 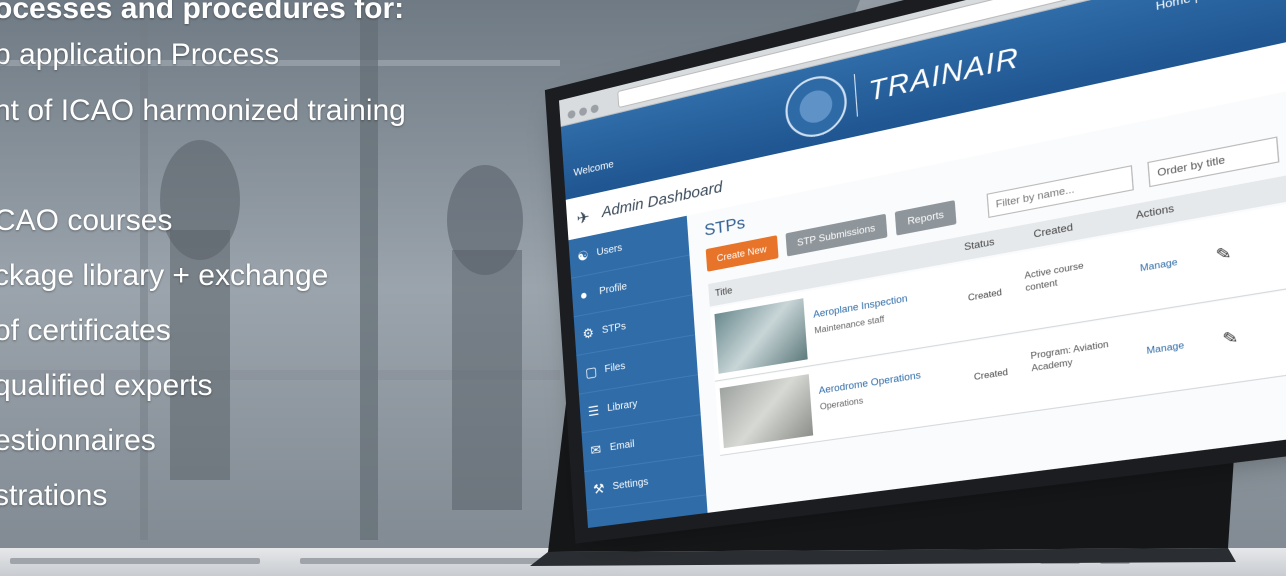 What do you see at coordinates (886, 380) in the screenshot?
I see `row-title: Aerodrome Operations` at bounding box center [886, 380].